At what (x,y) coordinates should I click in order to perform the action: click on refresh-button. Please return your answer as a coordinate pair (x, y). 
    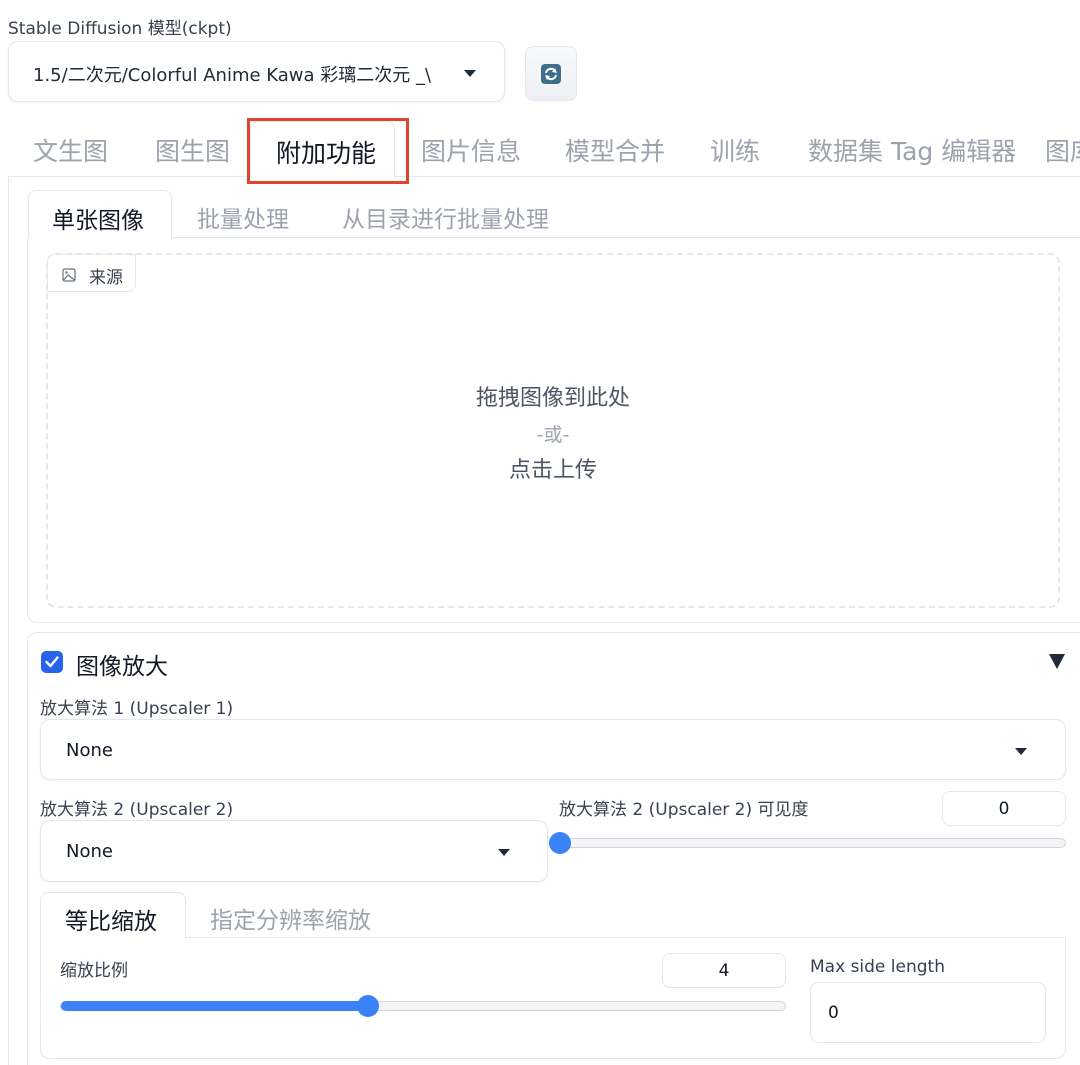
    Looking at the image, I should click on (551, 73).